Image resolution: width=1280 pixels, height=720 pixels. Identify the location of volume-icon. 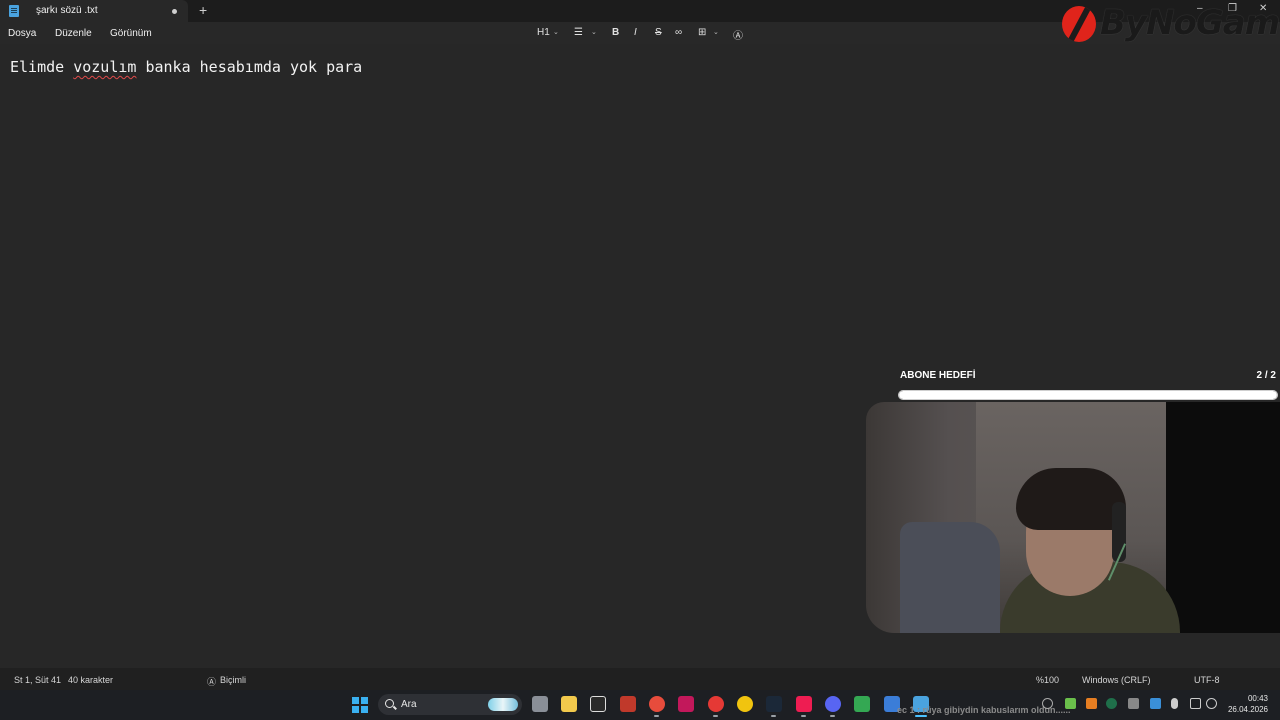
(1211, 703).